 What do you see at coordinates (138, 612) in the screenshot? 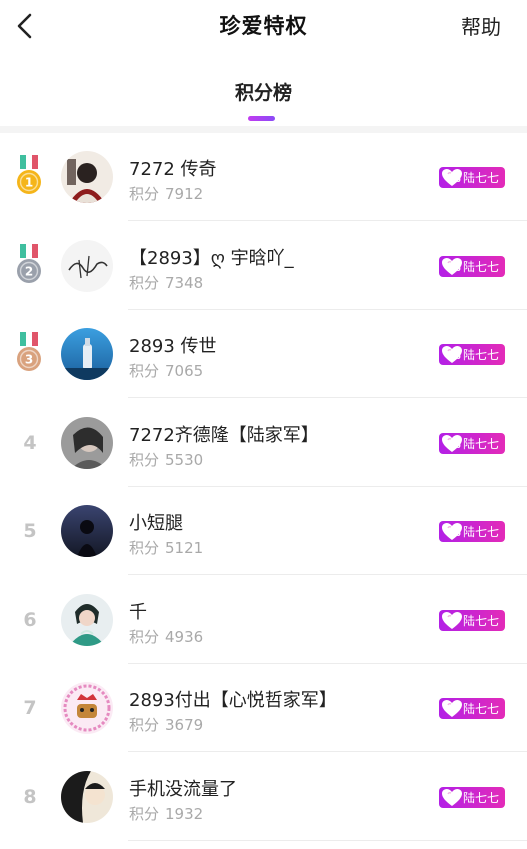
I see `user-name: 千` at bounding box center [138, 612].